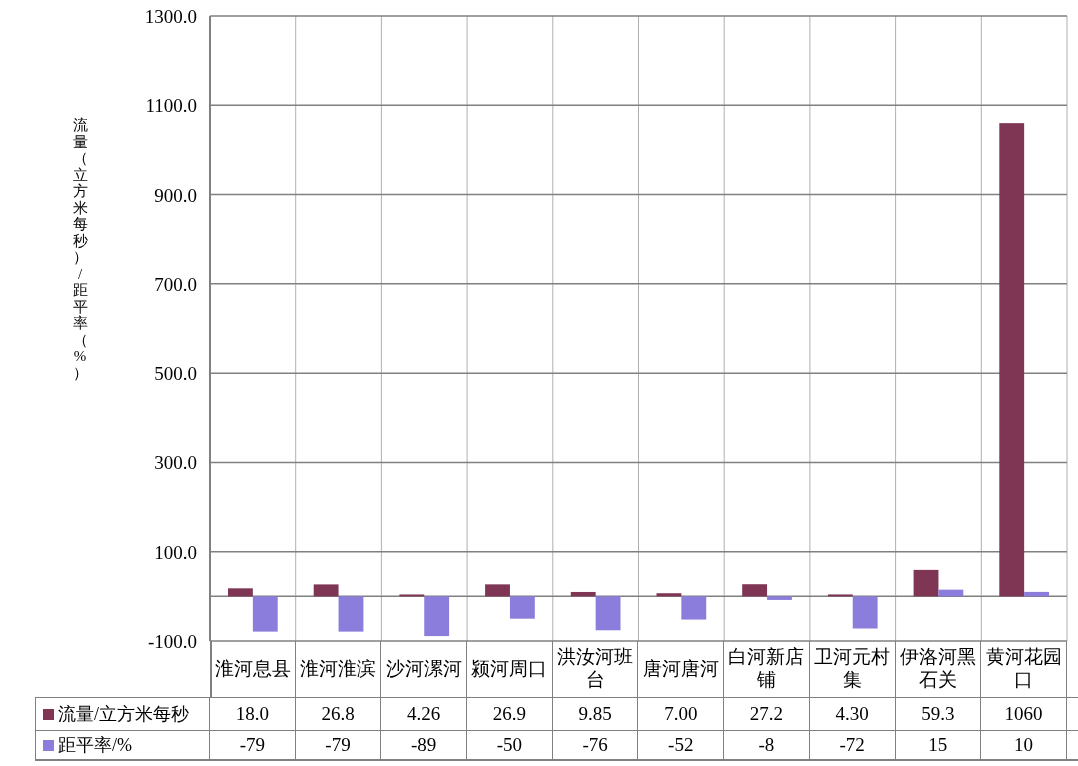 Image resolution: width=1078 pixels, height=766 pixels. I want to click on tick-label: 300.0, so click(175, 463).